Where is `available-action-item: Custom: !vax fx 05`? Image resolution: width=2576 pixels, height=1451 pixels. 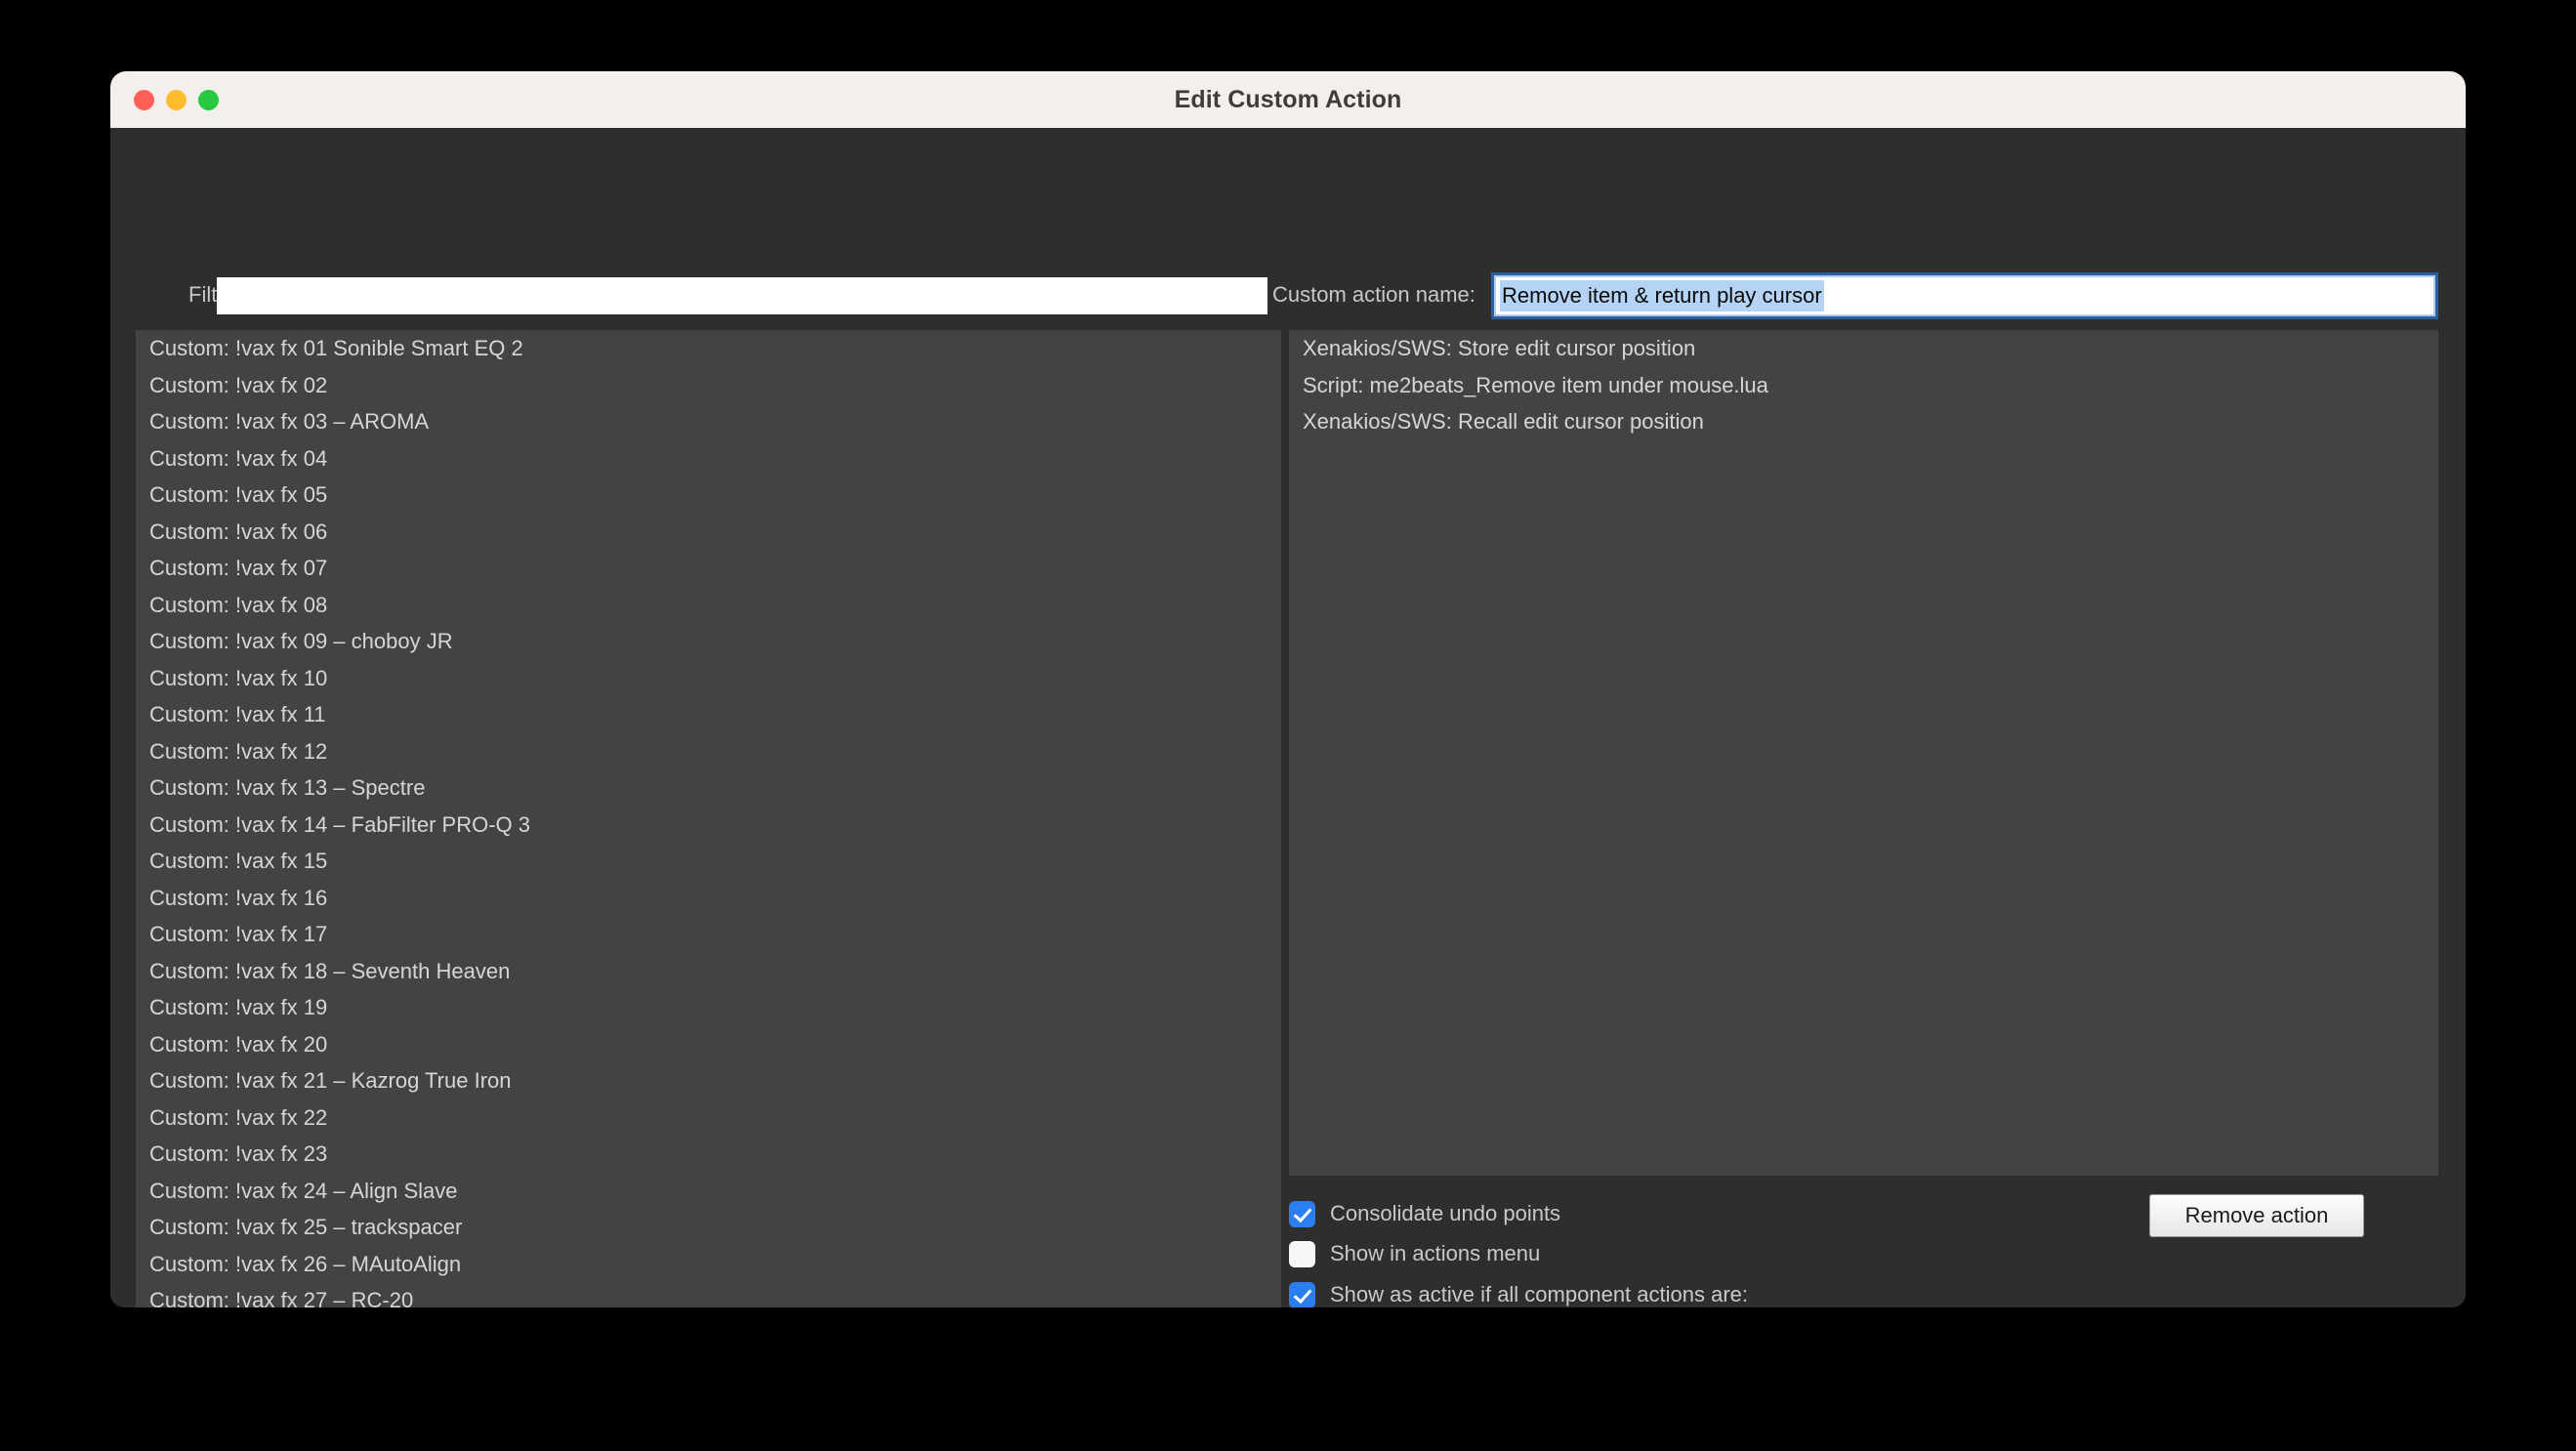 available-action-item: Custom: !vax fx 05 is located at coordinates (708, 495).